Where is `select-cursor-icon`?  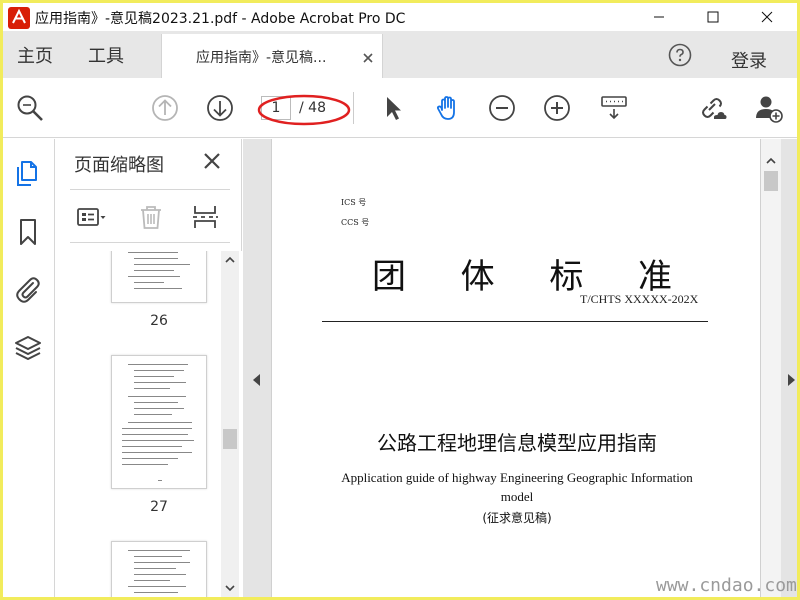
select-cursor-icon is located at coordinates (393, 108).